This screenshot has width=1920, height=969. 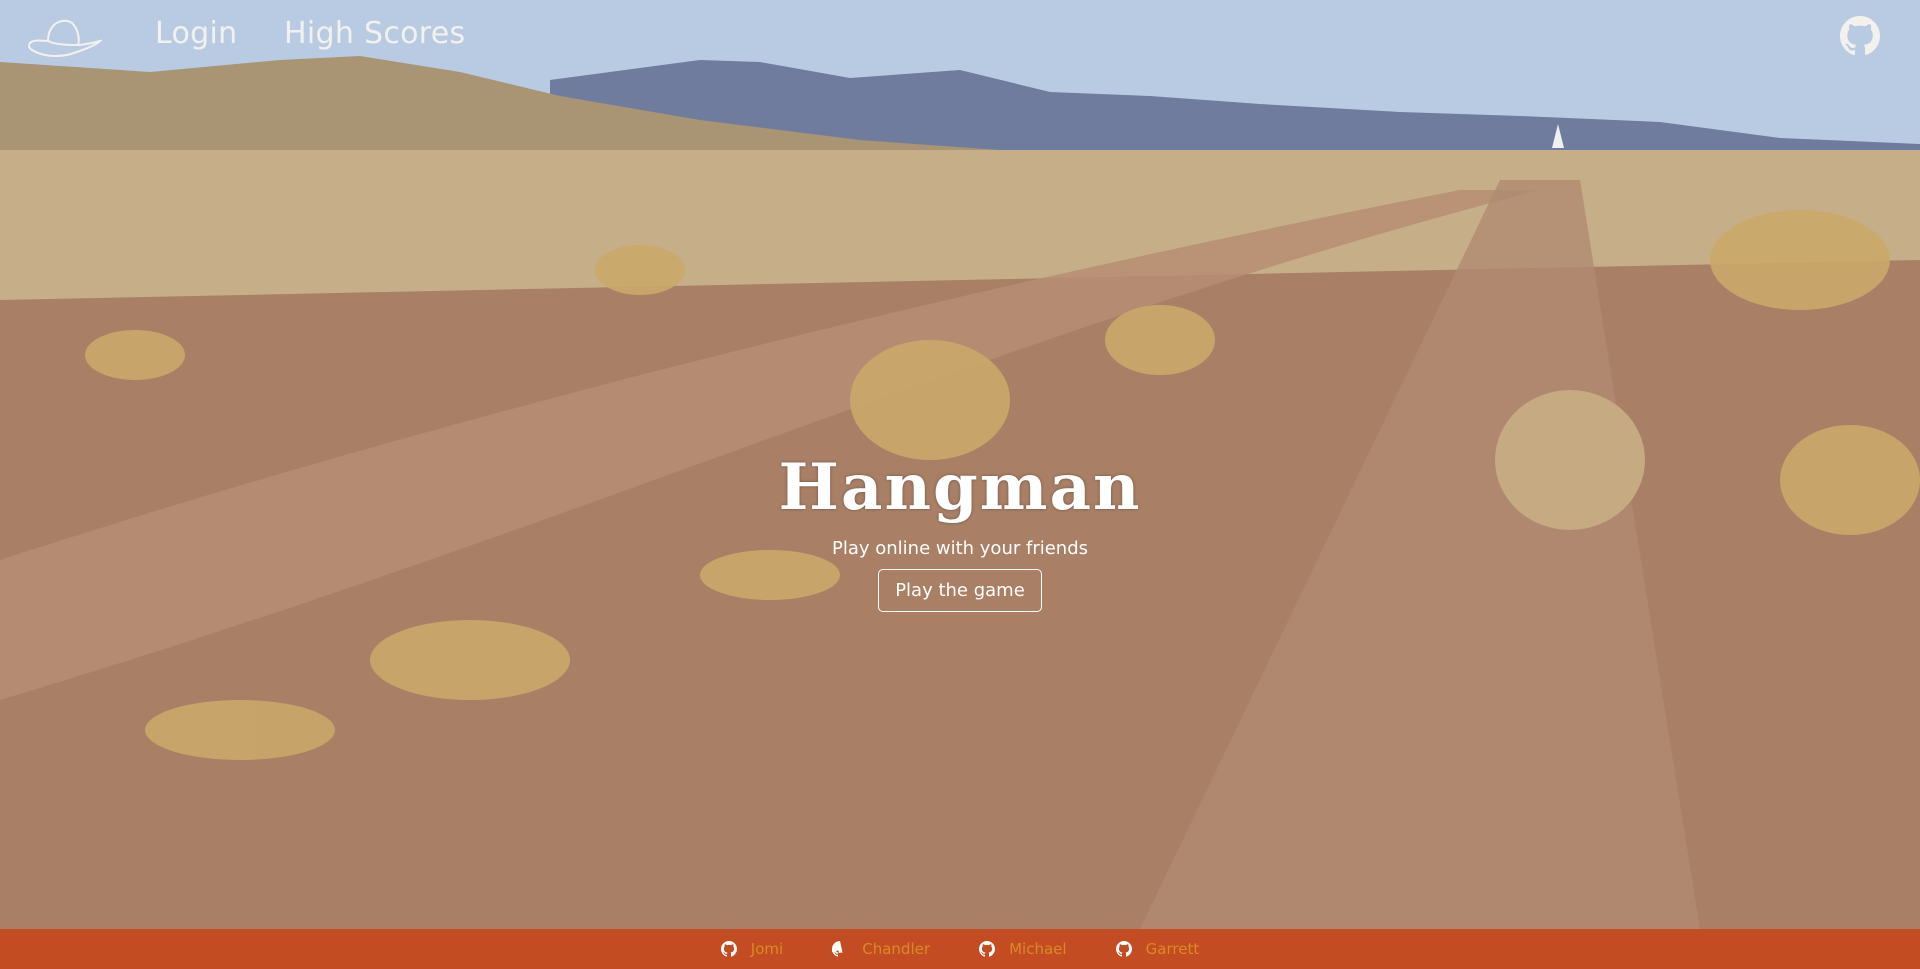 What do you see at coordinates (960, 949) in the screenshot?
I see `footer: Jomi Chandler Michael Garrett` at bounding box center [960, 949].